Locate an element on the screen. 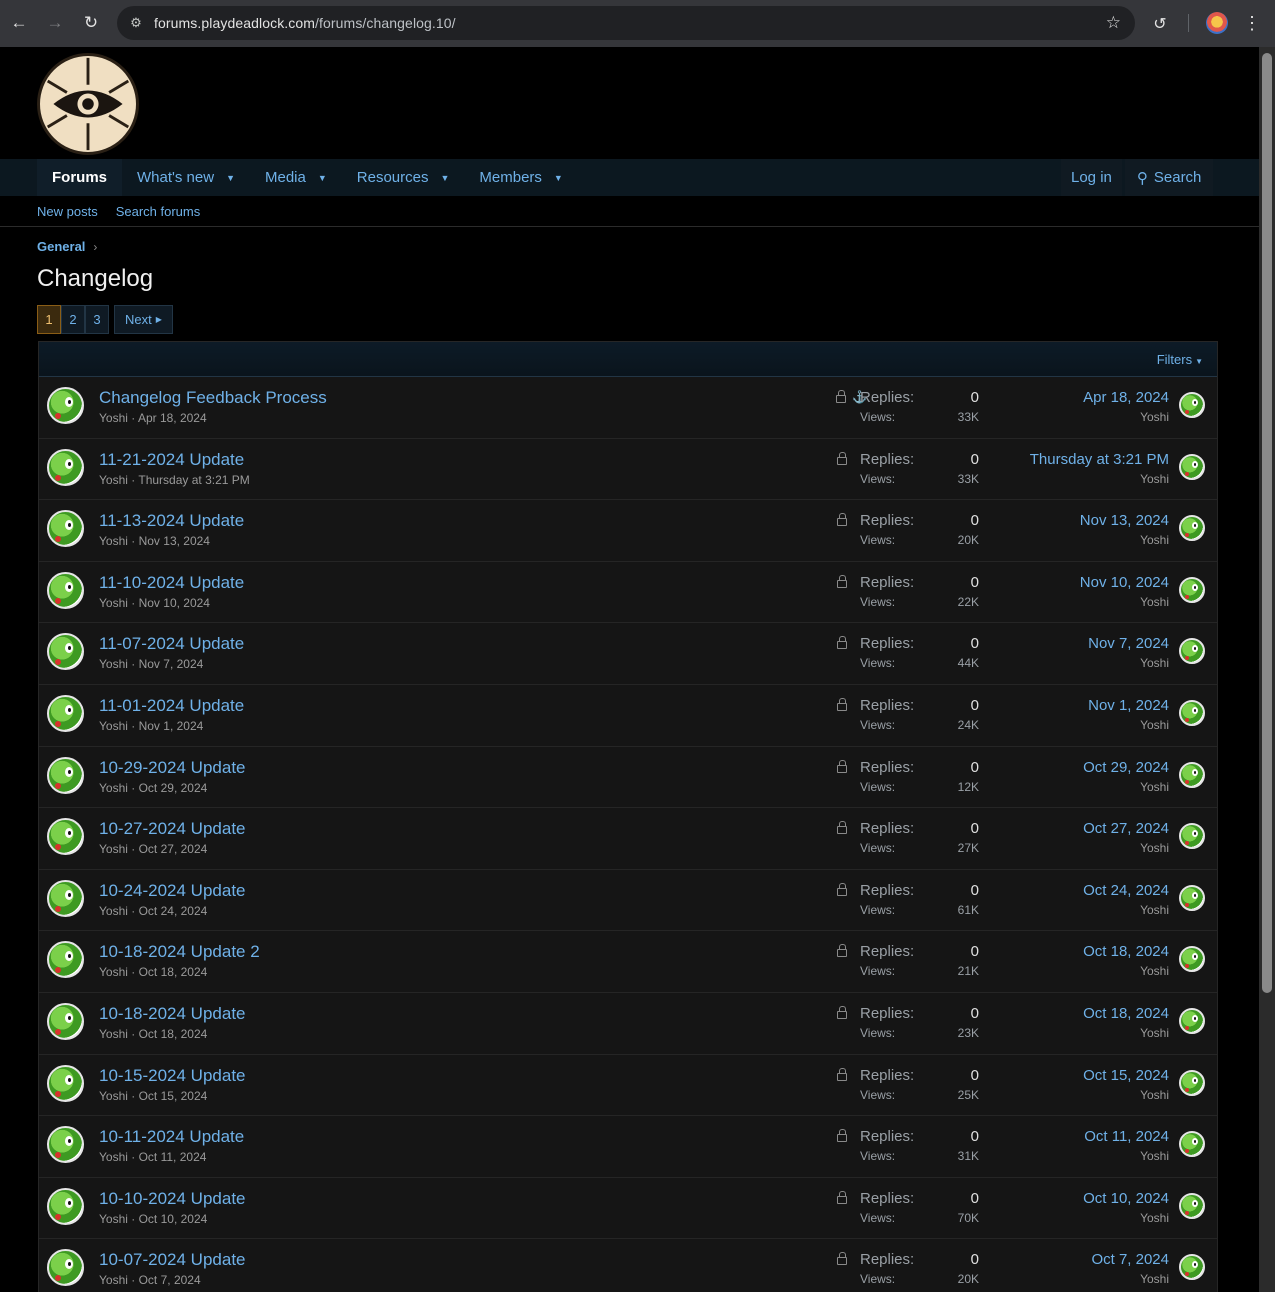 This screenshot has height=1292, width=1275. page-scrollbar is located at coordinates (1267, 669).